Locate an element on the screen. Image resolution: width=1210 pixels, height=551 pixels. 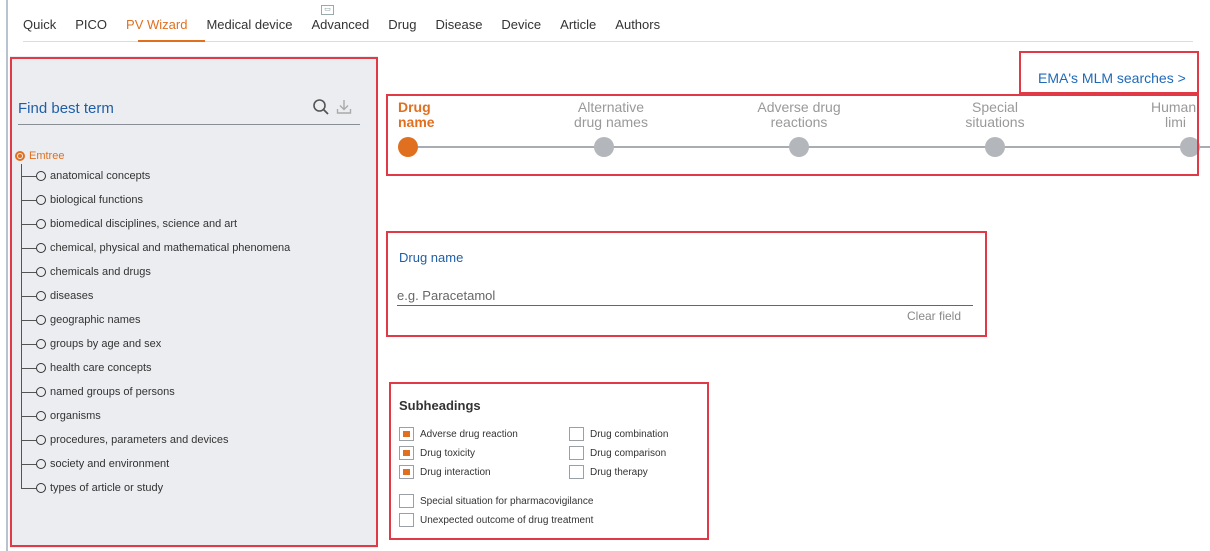
checkbox-drug-toxicity: Drug toxicity is located at coordinates (437, 453).